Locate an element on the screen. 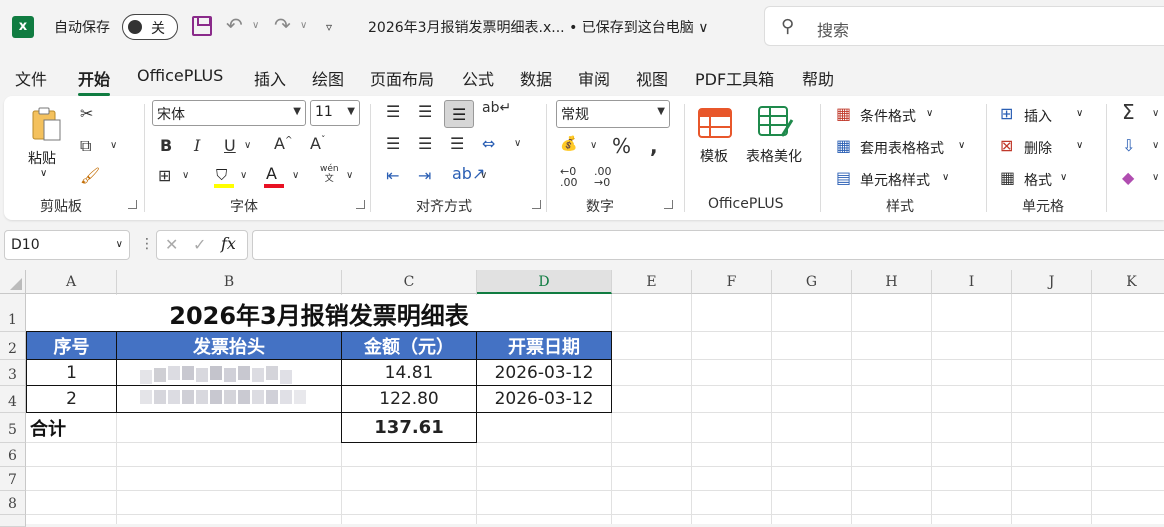 Image resolution: width=1164 pixels, height=527 pixels. total-label: 合计 is located at coordinates (48, 427).